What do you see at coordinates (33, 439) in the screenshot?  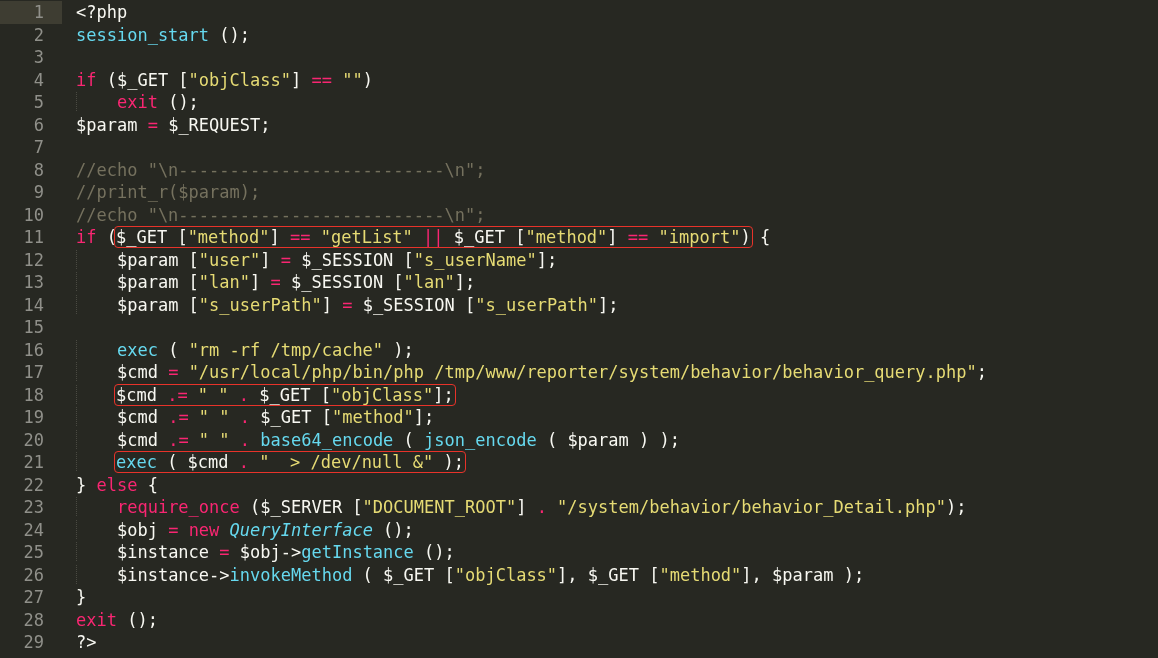 I see `line-number: 20` at bounding box center [33, 439].